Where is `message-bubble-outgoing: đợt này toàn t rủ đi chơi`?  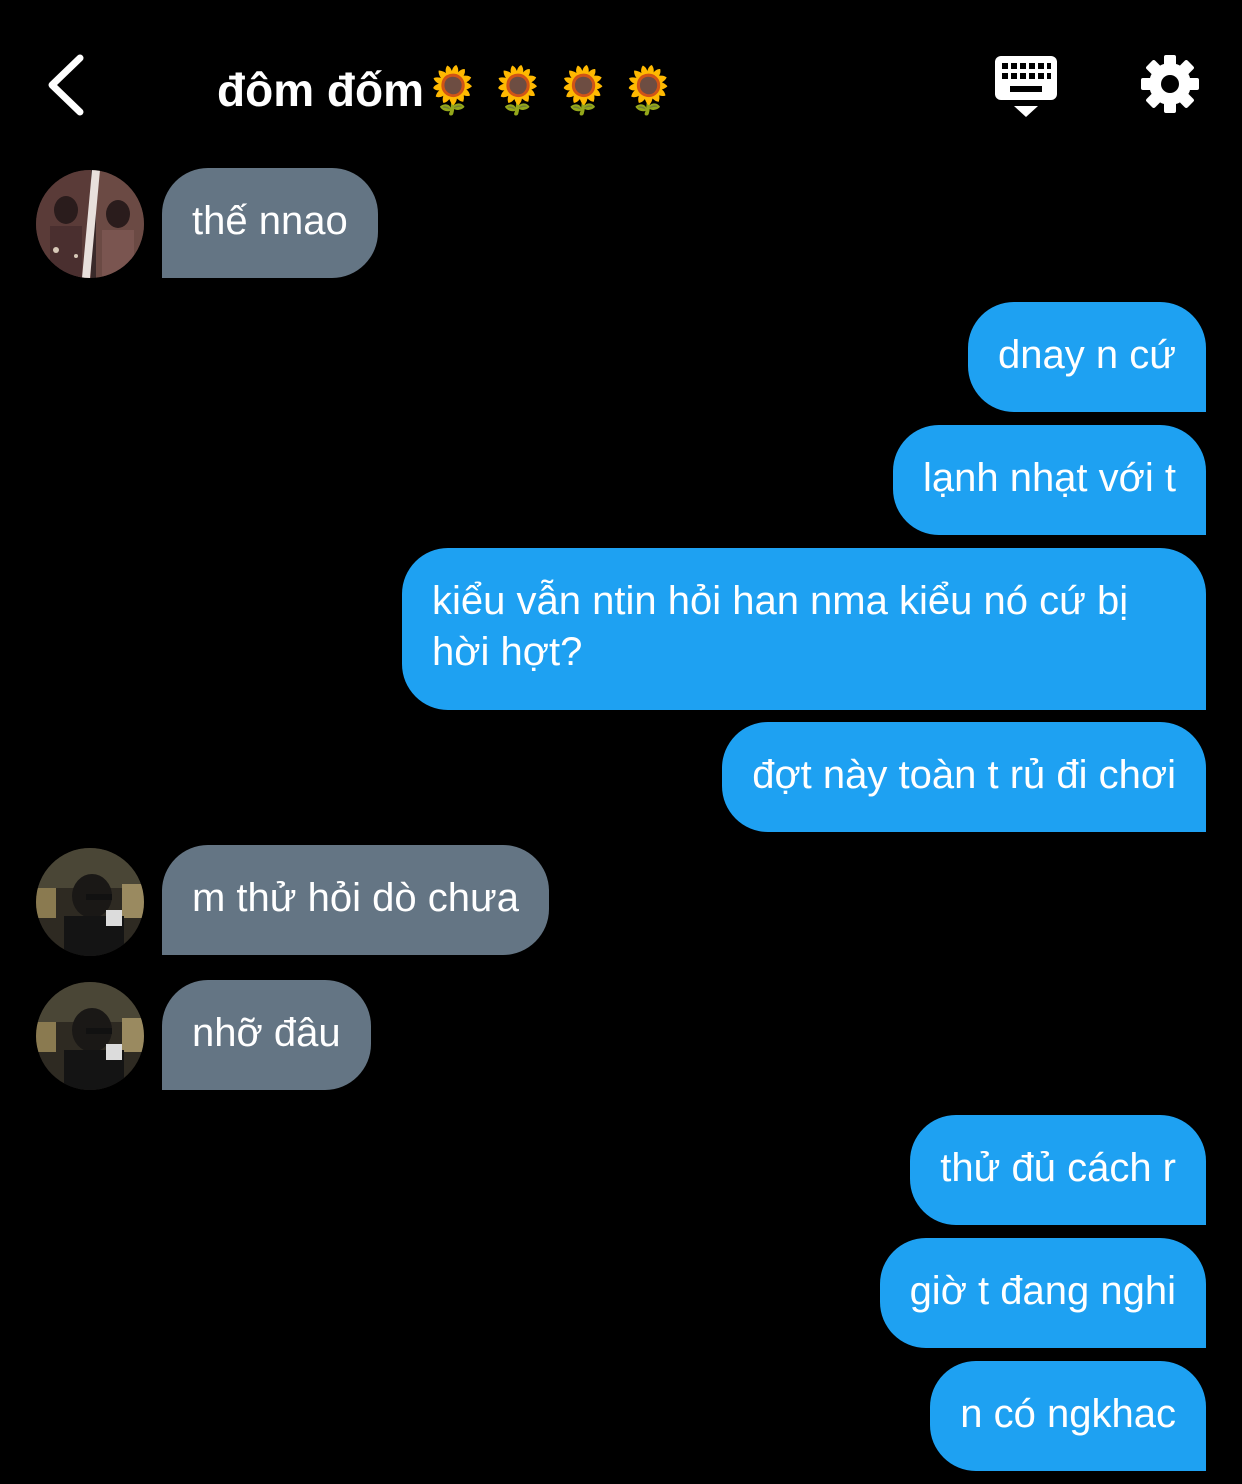
message-bubble-outgoing: đợt này toàn t rủ đi chơi is located at coordinates (964, 777).